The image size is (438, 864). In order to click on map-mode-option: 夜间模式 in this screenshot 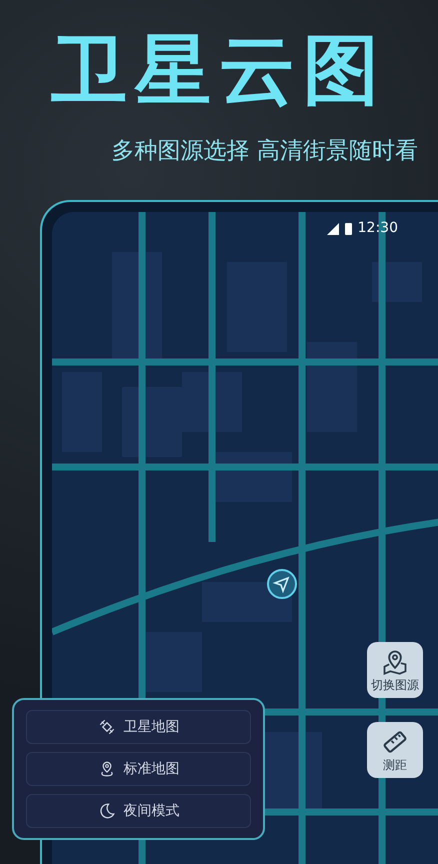, I will do `click(138, 811)`.